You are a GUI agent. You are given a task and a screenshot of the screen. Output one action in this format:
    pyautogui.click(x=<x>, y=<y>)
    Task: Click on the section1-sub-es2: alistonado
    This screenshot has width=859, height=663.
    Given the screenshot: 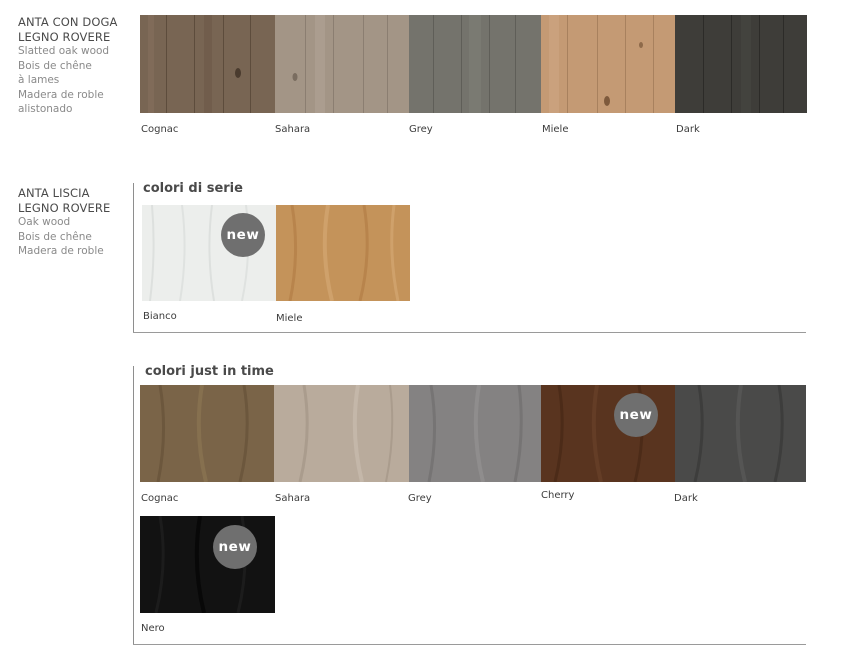 What is the action you would take?
    pyautogui.click(x=45, y=109)
    